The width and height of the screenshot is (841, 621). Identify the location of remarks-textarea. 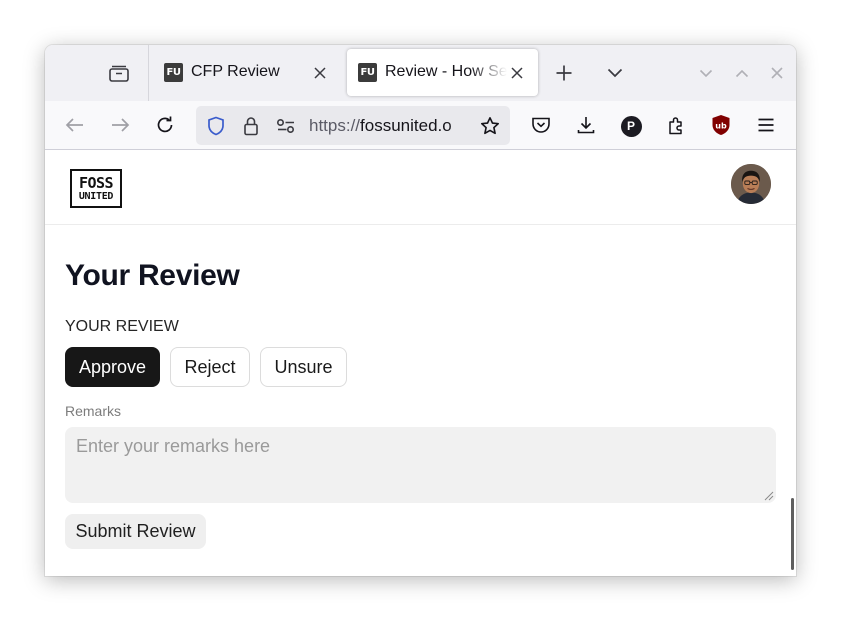
(420, 465).